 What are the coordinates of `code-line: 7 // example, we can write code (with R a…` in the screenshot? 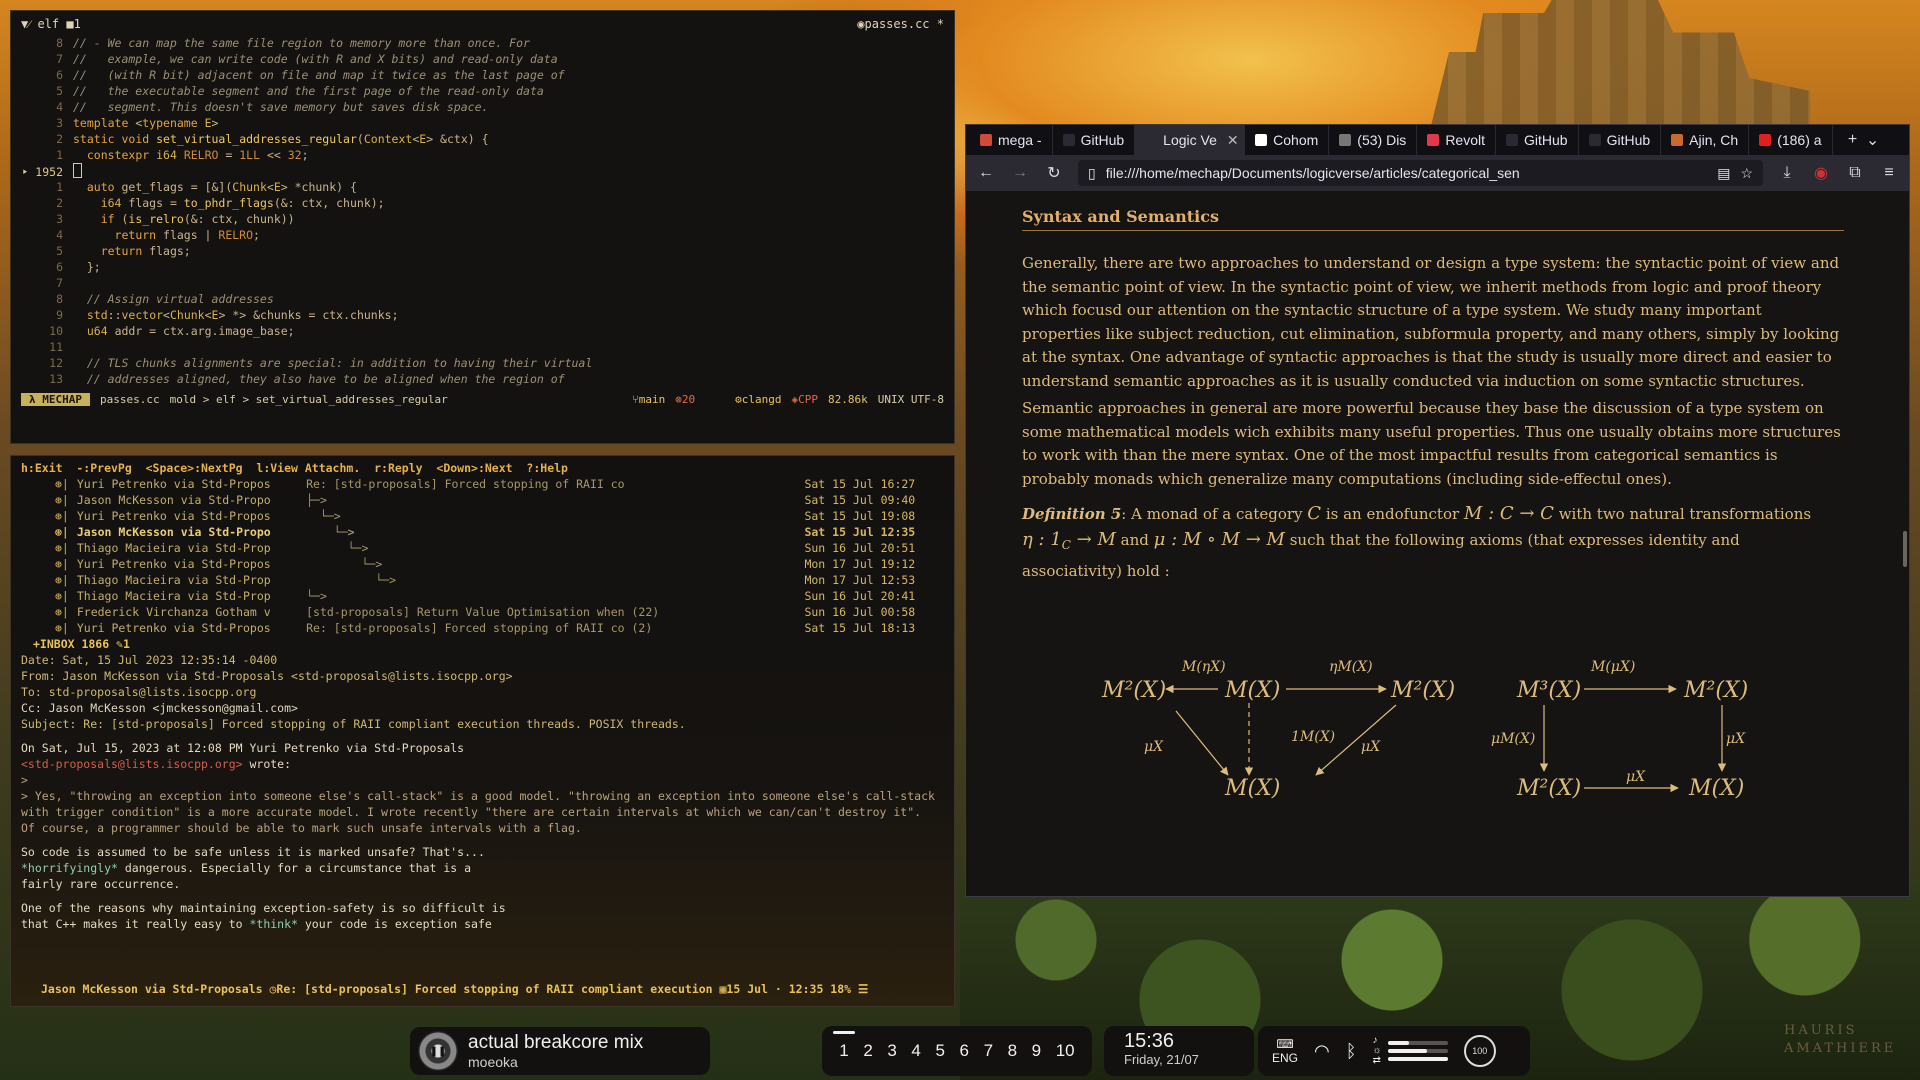 It's located at (482, 59).